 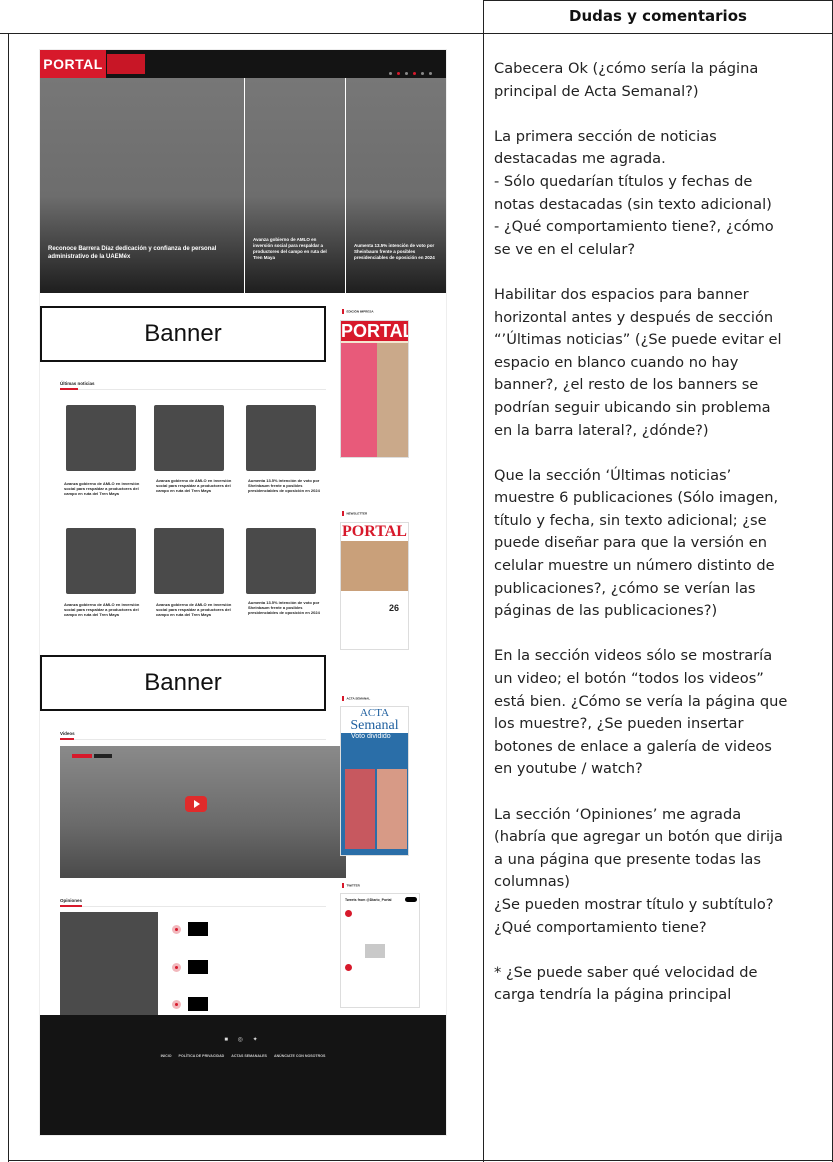 I want to click on table-top-border, so click(x=658, y=0).